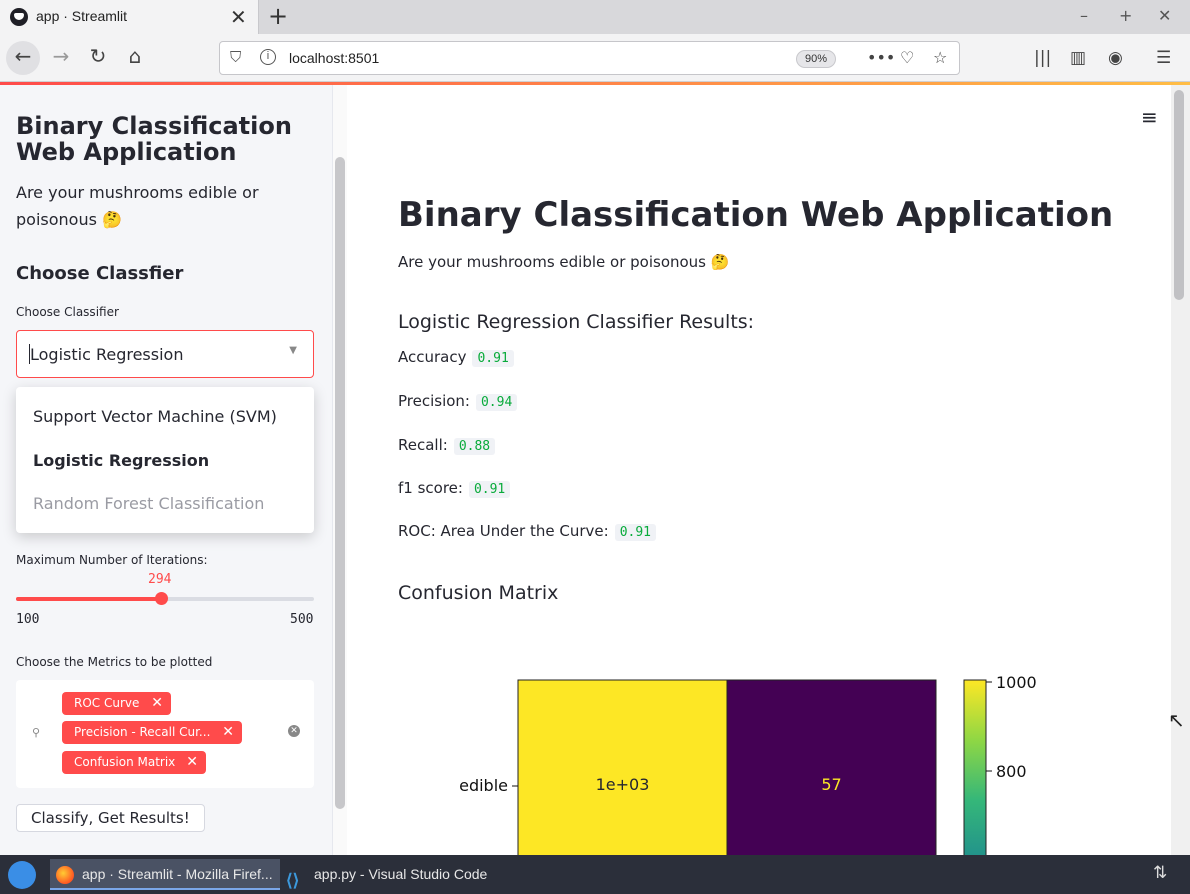  What do you see at coordinates (881, 57) in the screenshot?
I see `page-actions-icon: •••` at bounding box center [881, 57].